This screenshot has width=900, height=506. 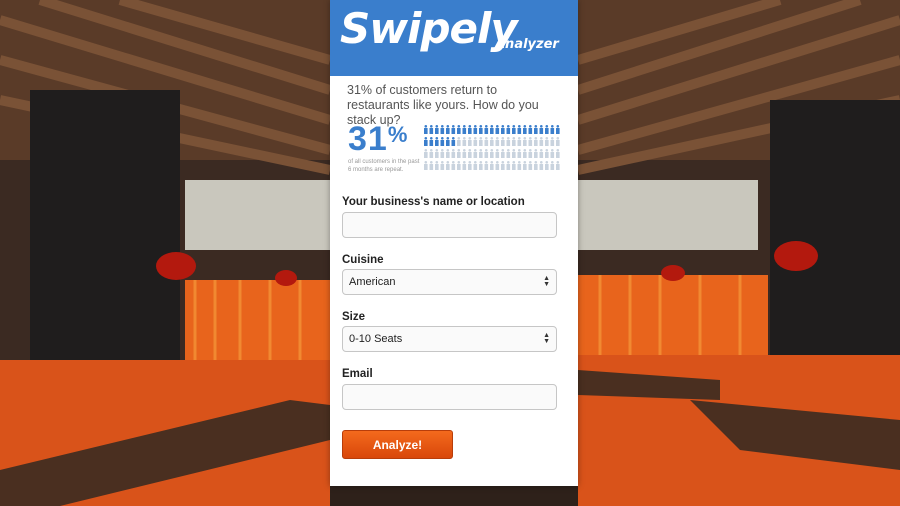 What do you see at coordinates (397, 444) in the screenshot?
I see `analyze-button: Analyze!` at bounding box center [397, 444].